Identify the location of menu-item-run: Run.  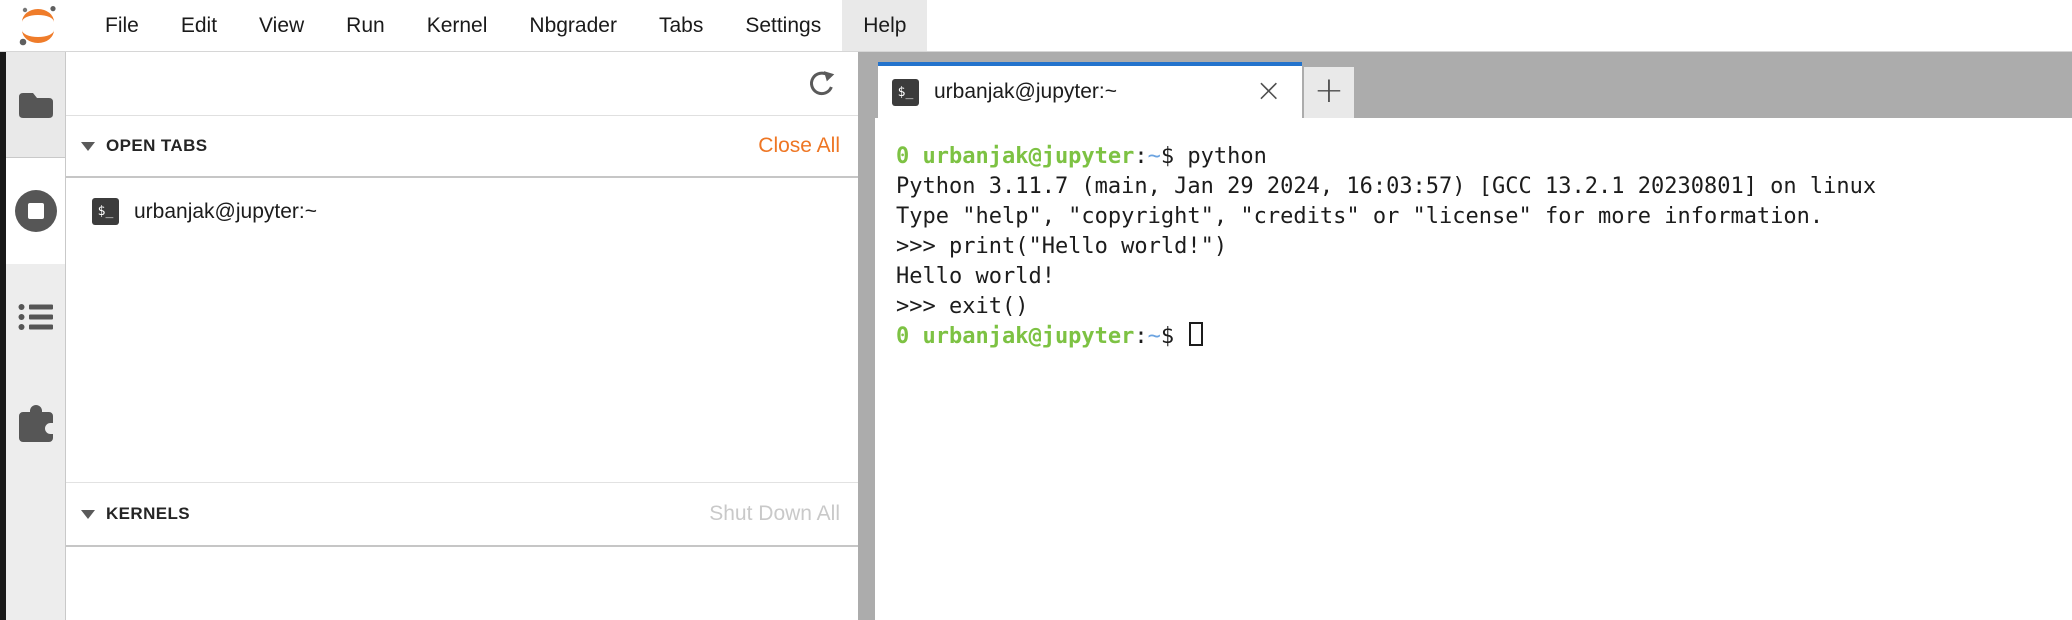
(365, 25).